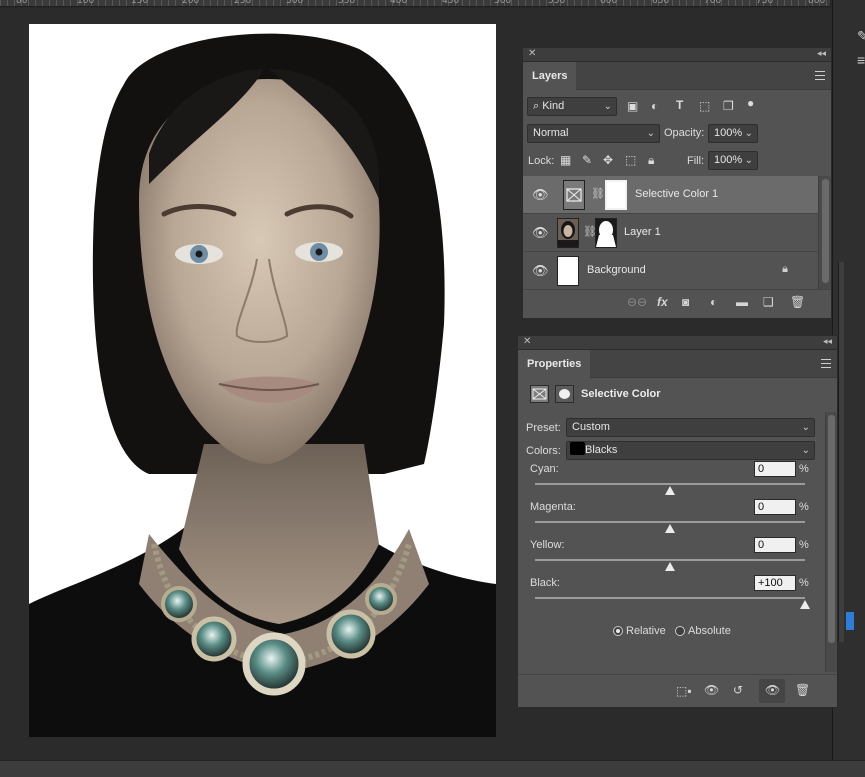  Describe the element at coordinates (646, 631) in the screenshot. I see `relative-label: Relative` at that location.